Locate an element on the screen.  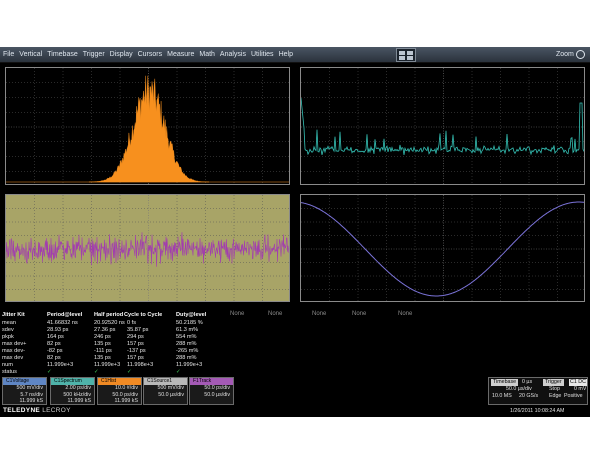
histogram-trace is located at coordinates (149, 129).